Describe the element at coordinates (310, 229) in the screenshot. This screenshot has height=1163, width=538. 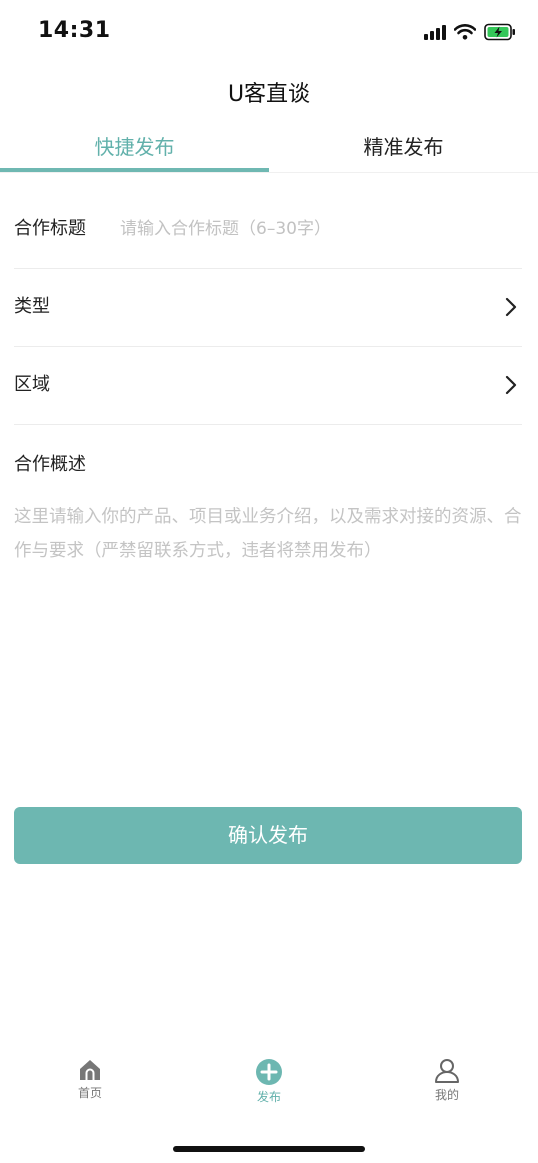
I see `cooperation-title-input` at that location.